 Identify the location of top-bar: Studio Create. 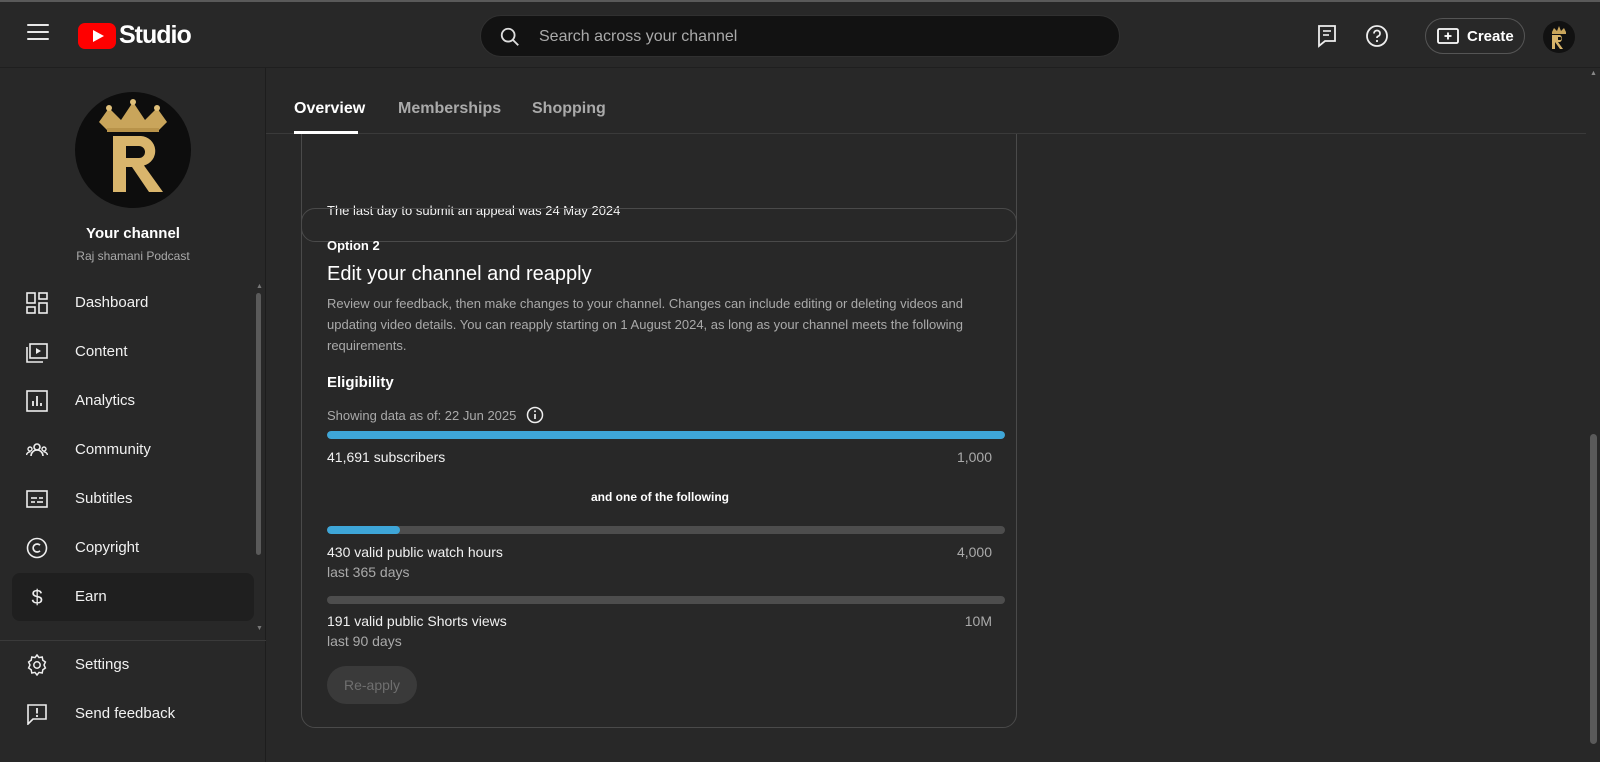
(800, 35).